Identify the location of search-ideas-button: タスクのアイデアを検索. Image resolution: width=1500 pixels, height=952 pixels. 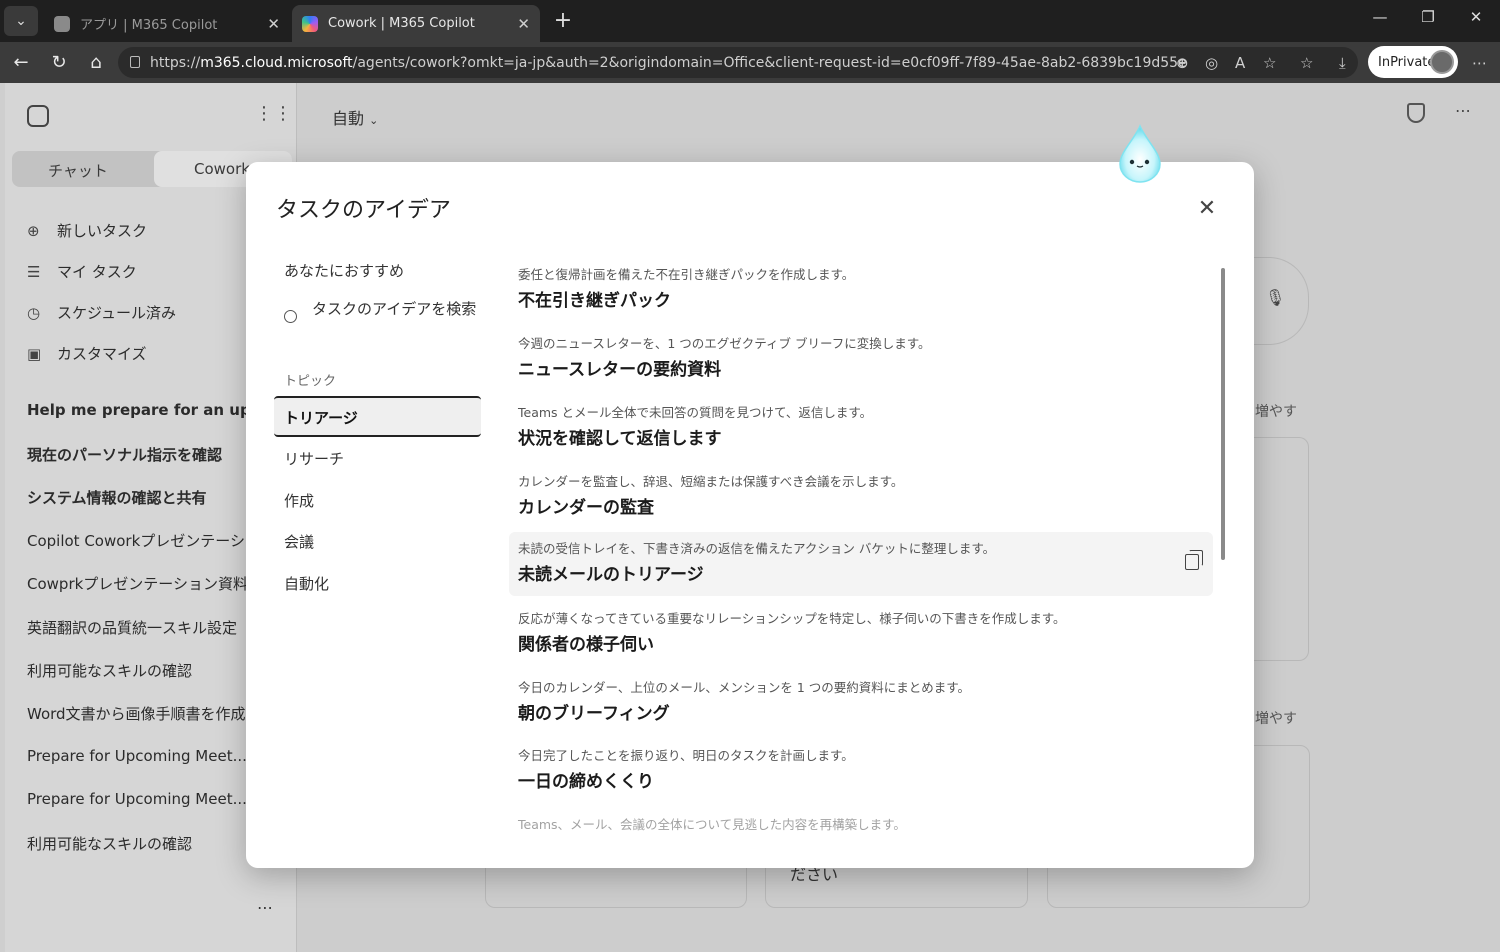
(384, 310).